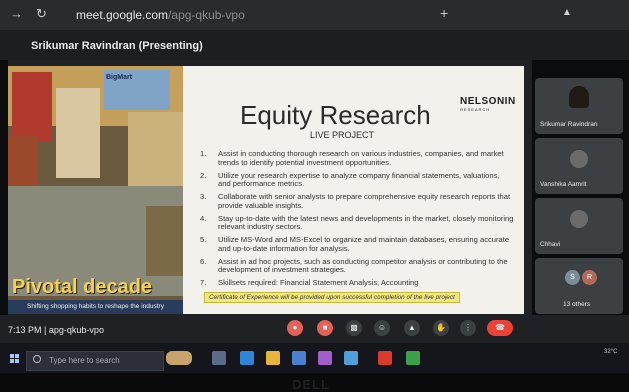 The height and width of the screenshot is (392, 629). I want to click on participant-name: Chhavi, so click(550, 244).